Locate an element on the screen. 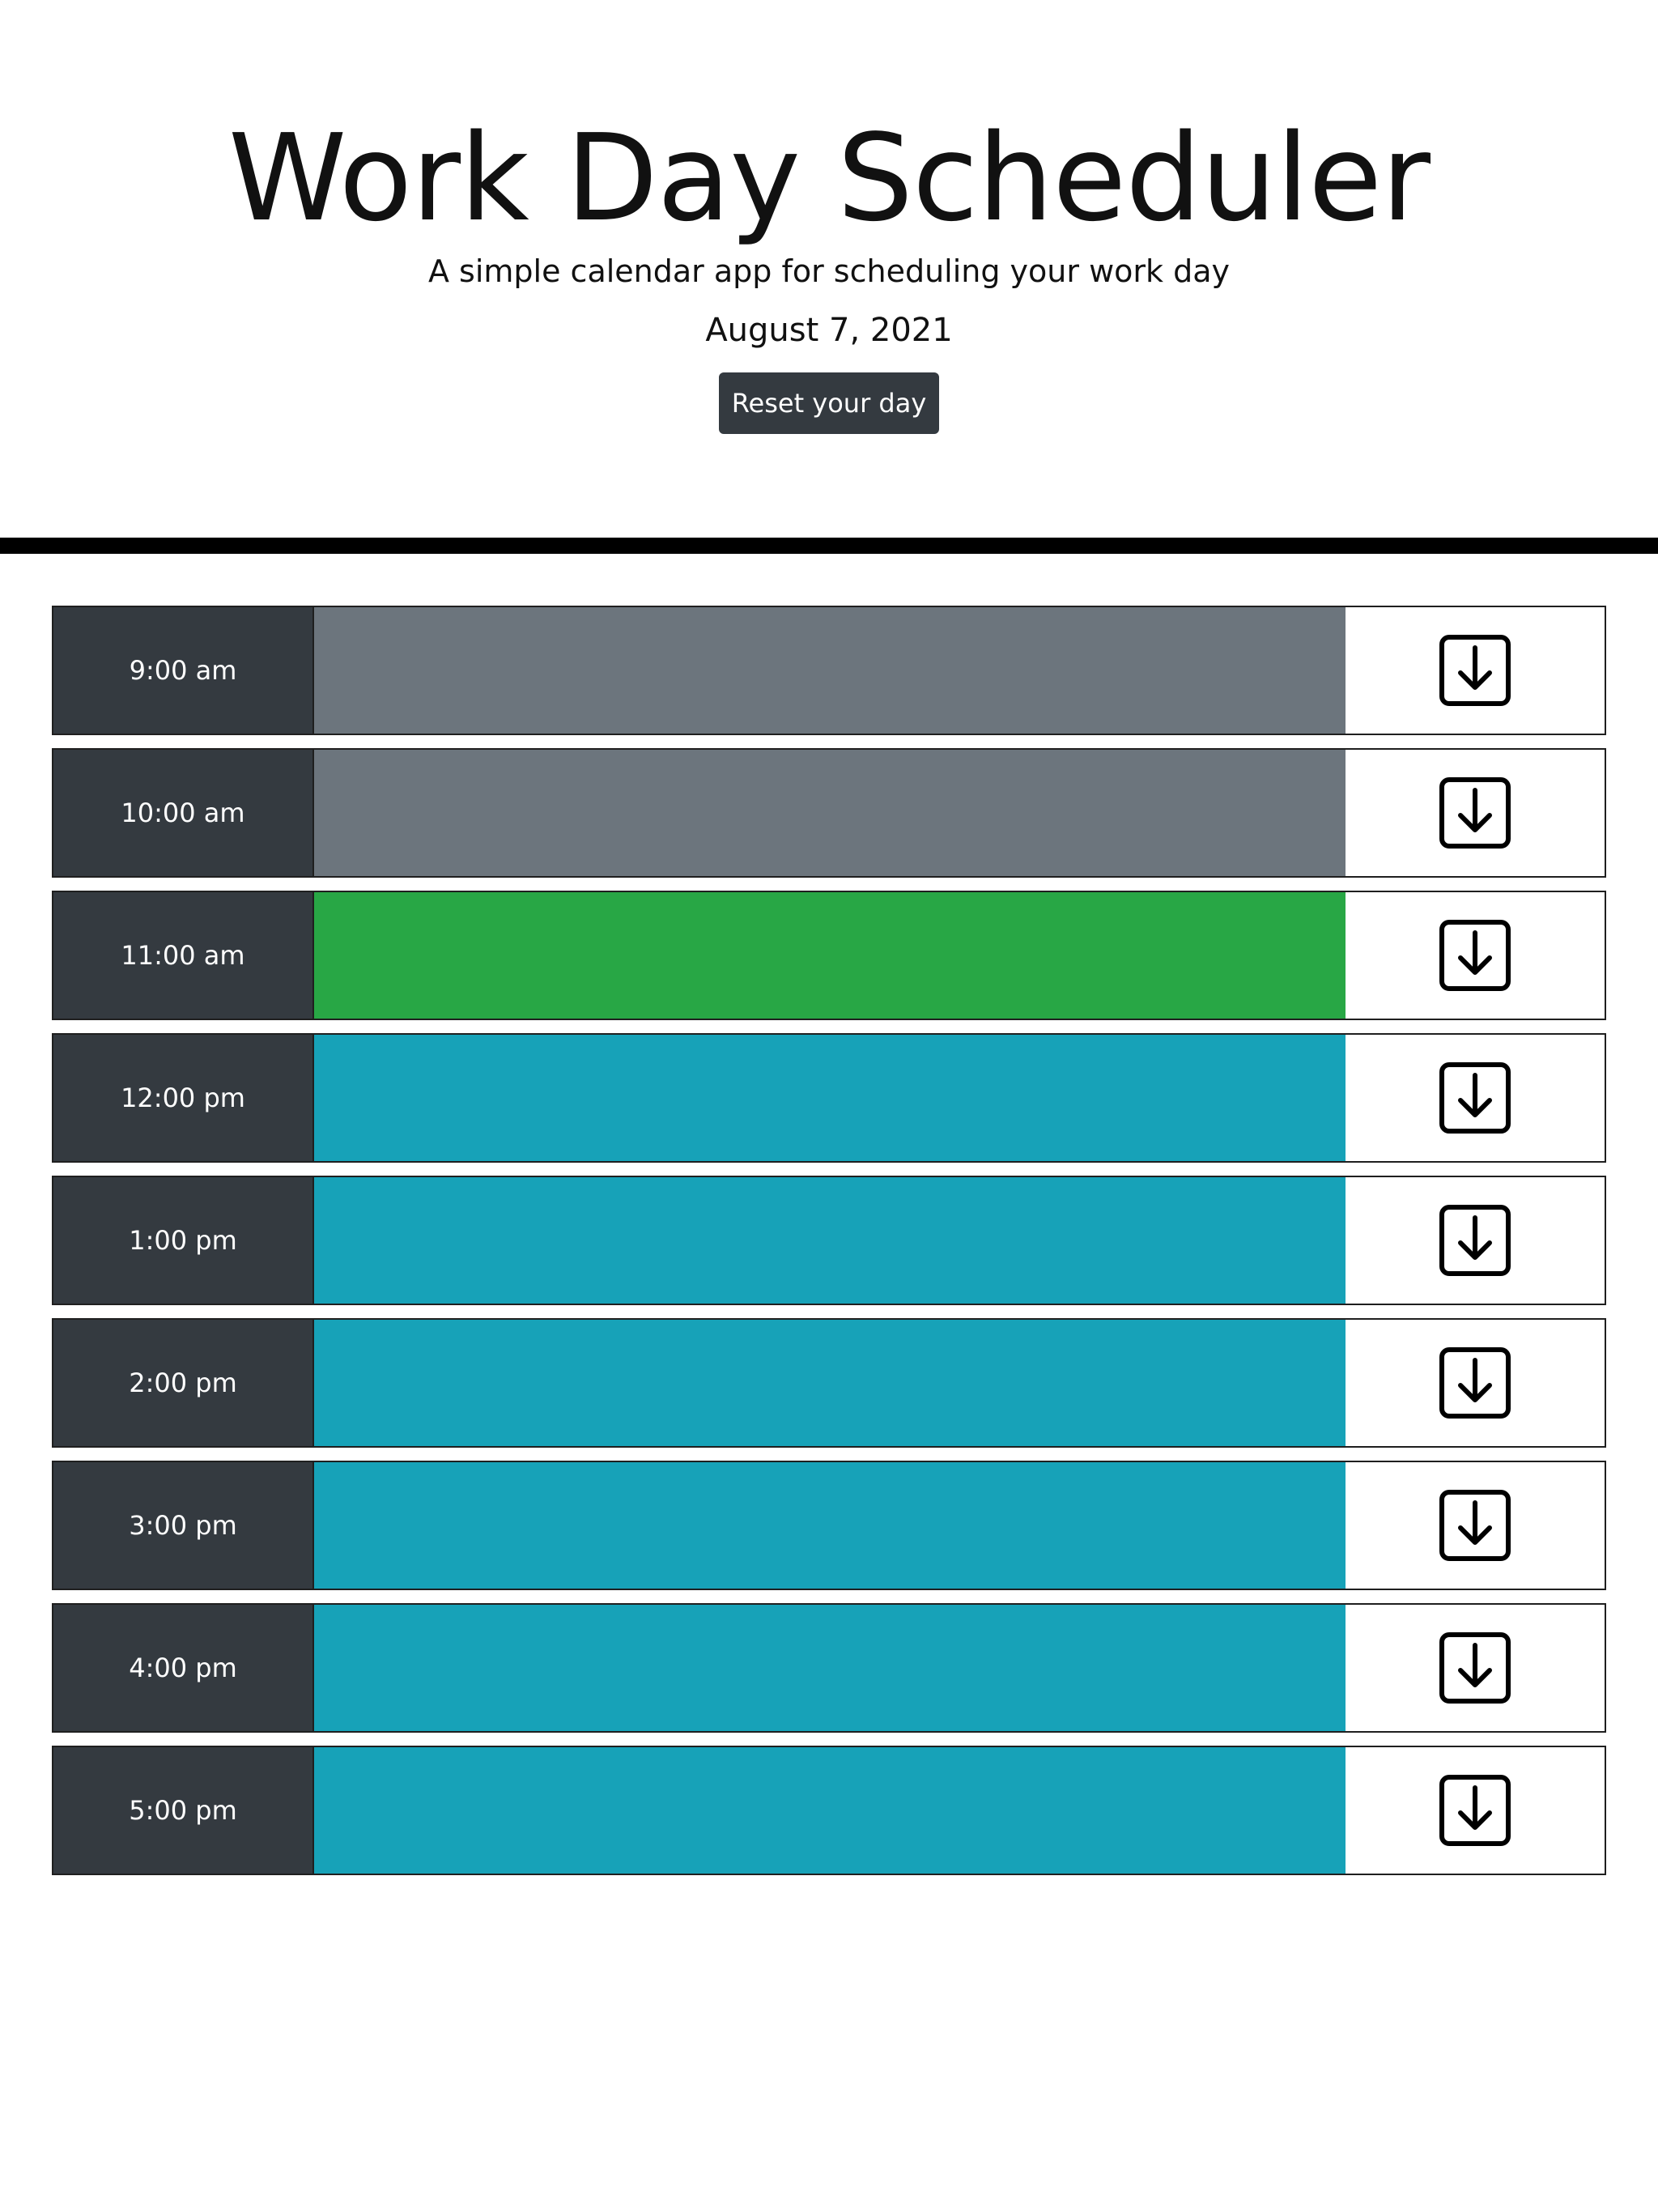 The width and height of the screenshot is (1658, 2212). reset-day-button: Reset your day is located at coordinates (829, 403).